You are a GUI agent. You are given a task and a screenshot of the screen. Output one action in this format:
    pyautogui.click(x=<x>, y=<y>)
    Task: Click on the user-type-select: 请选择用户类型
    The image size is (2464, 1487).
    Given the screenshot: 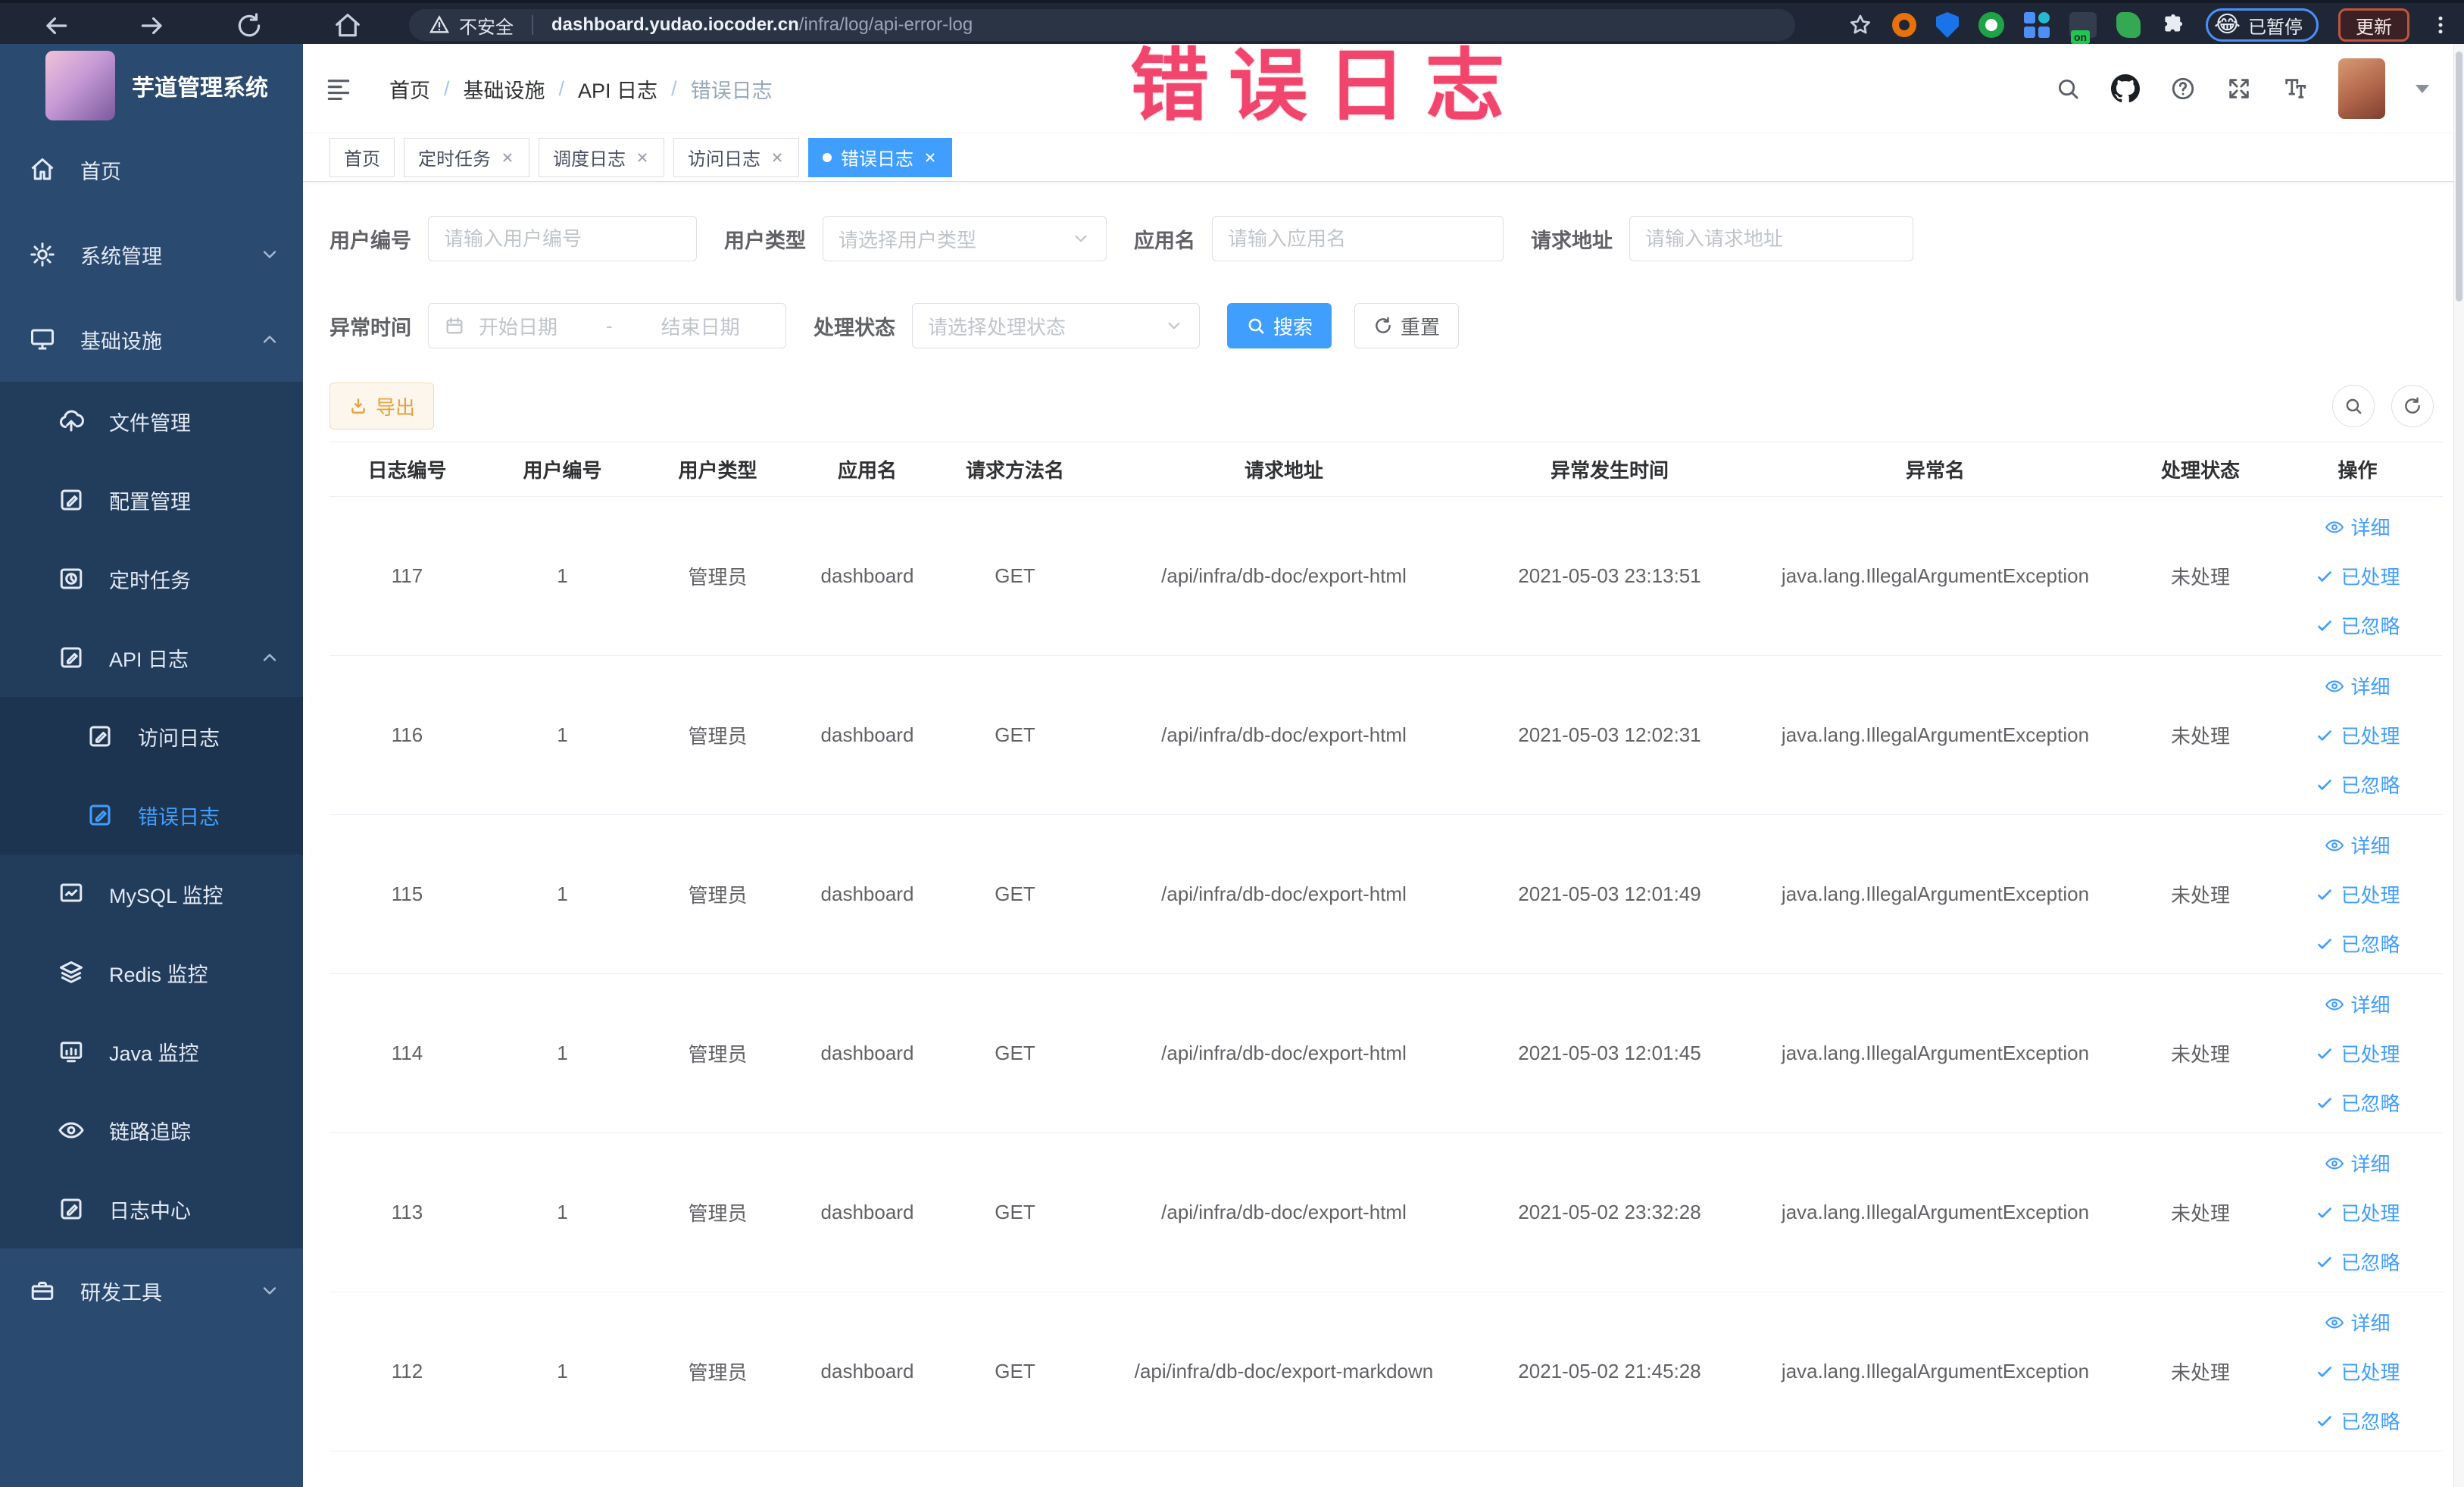 What is the action you would take?
    pyautogui.click(x=965, y=238)
    